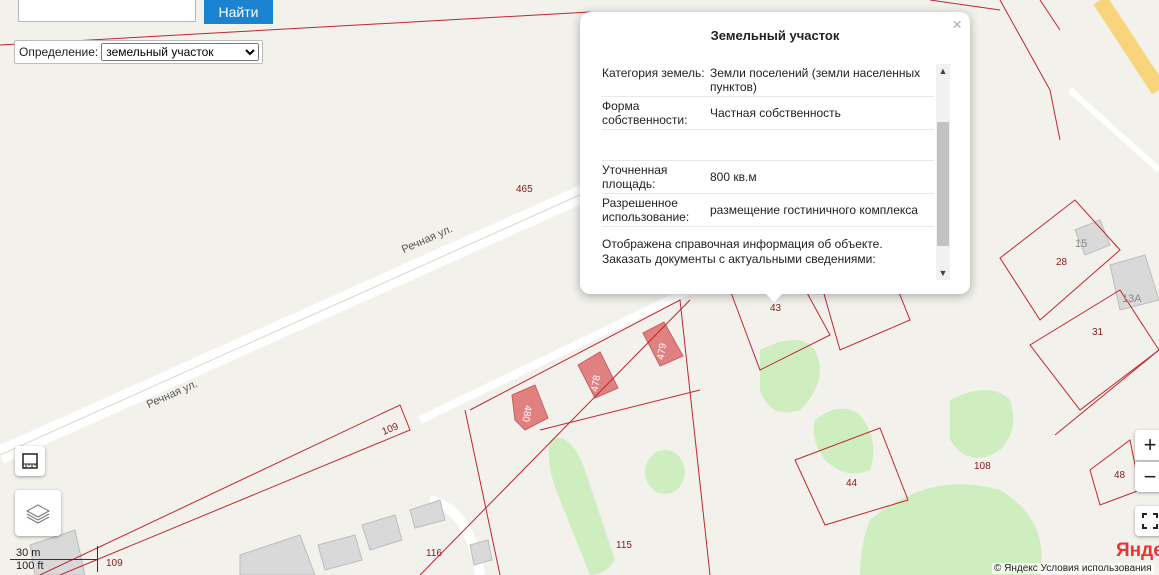  I want to click on map-scale: 30 m 100 ft, so click(54, 559).